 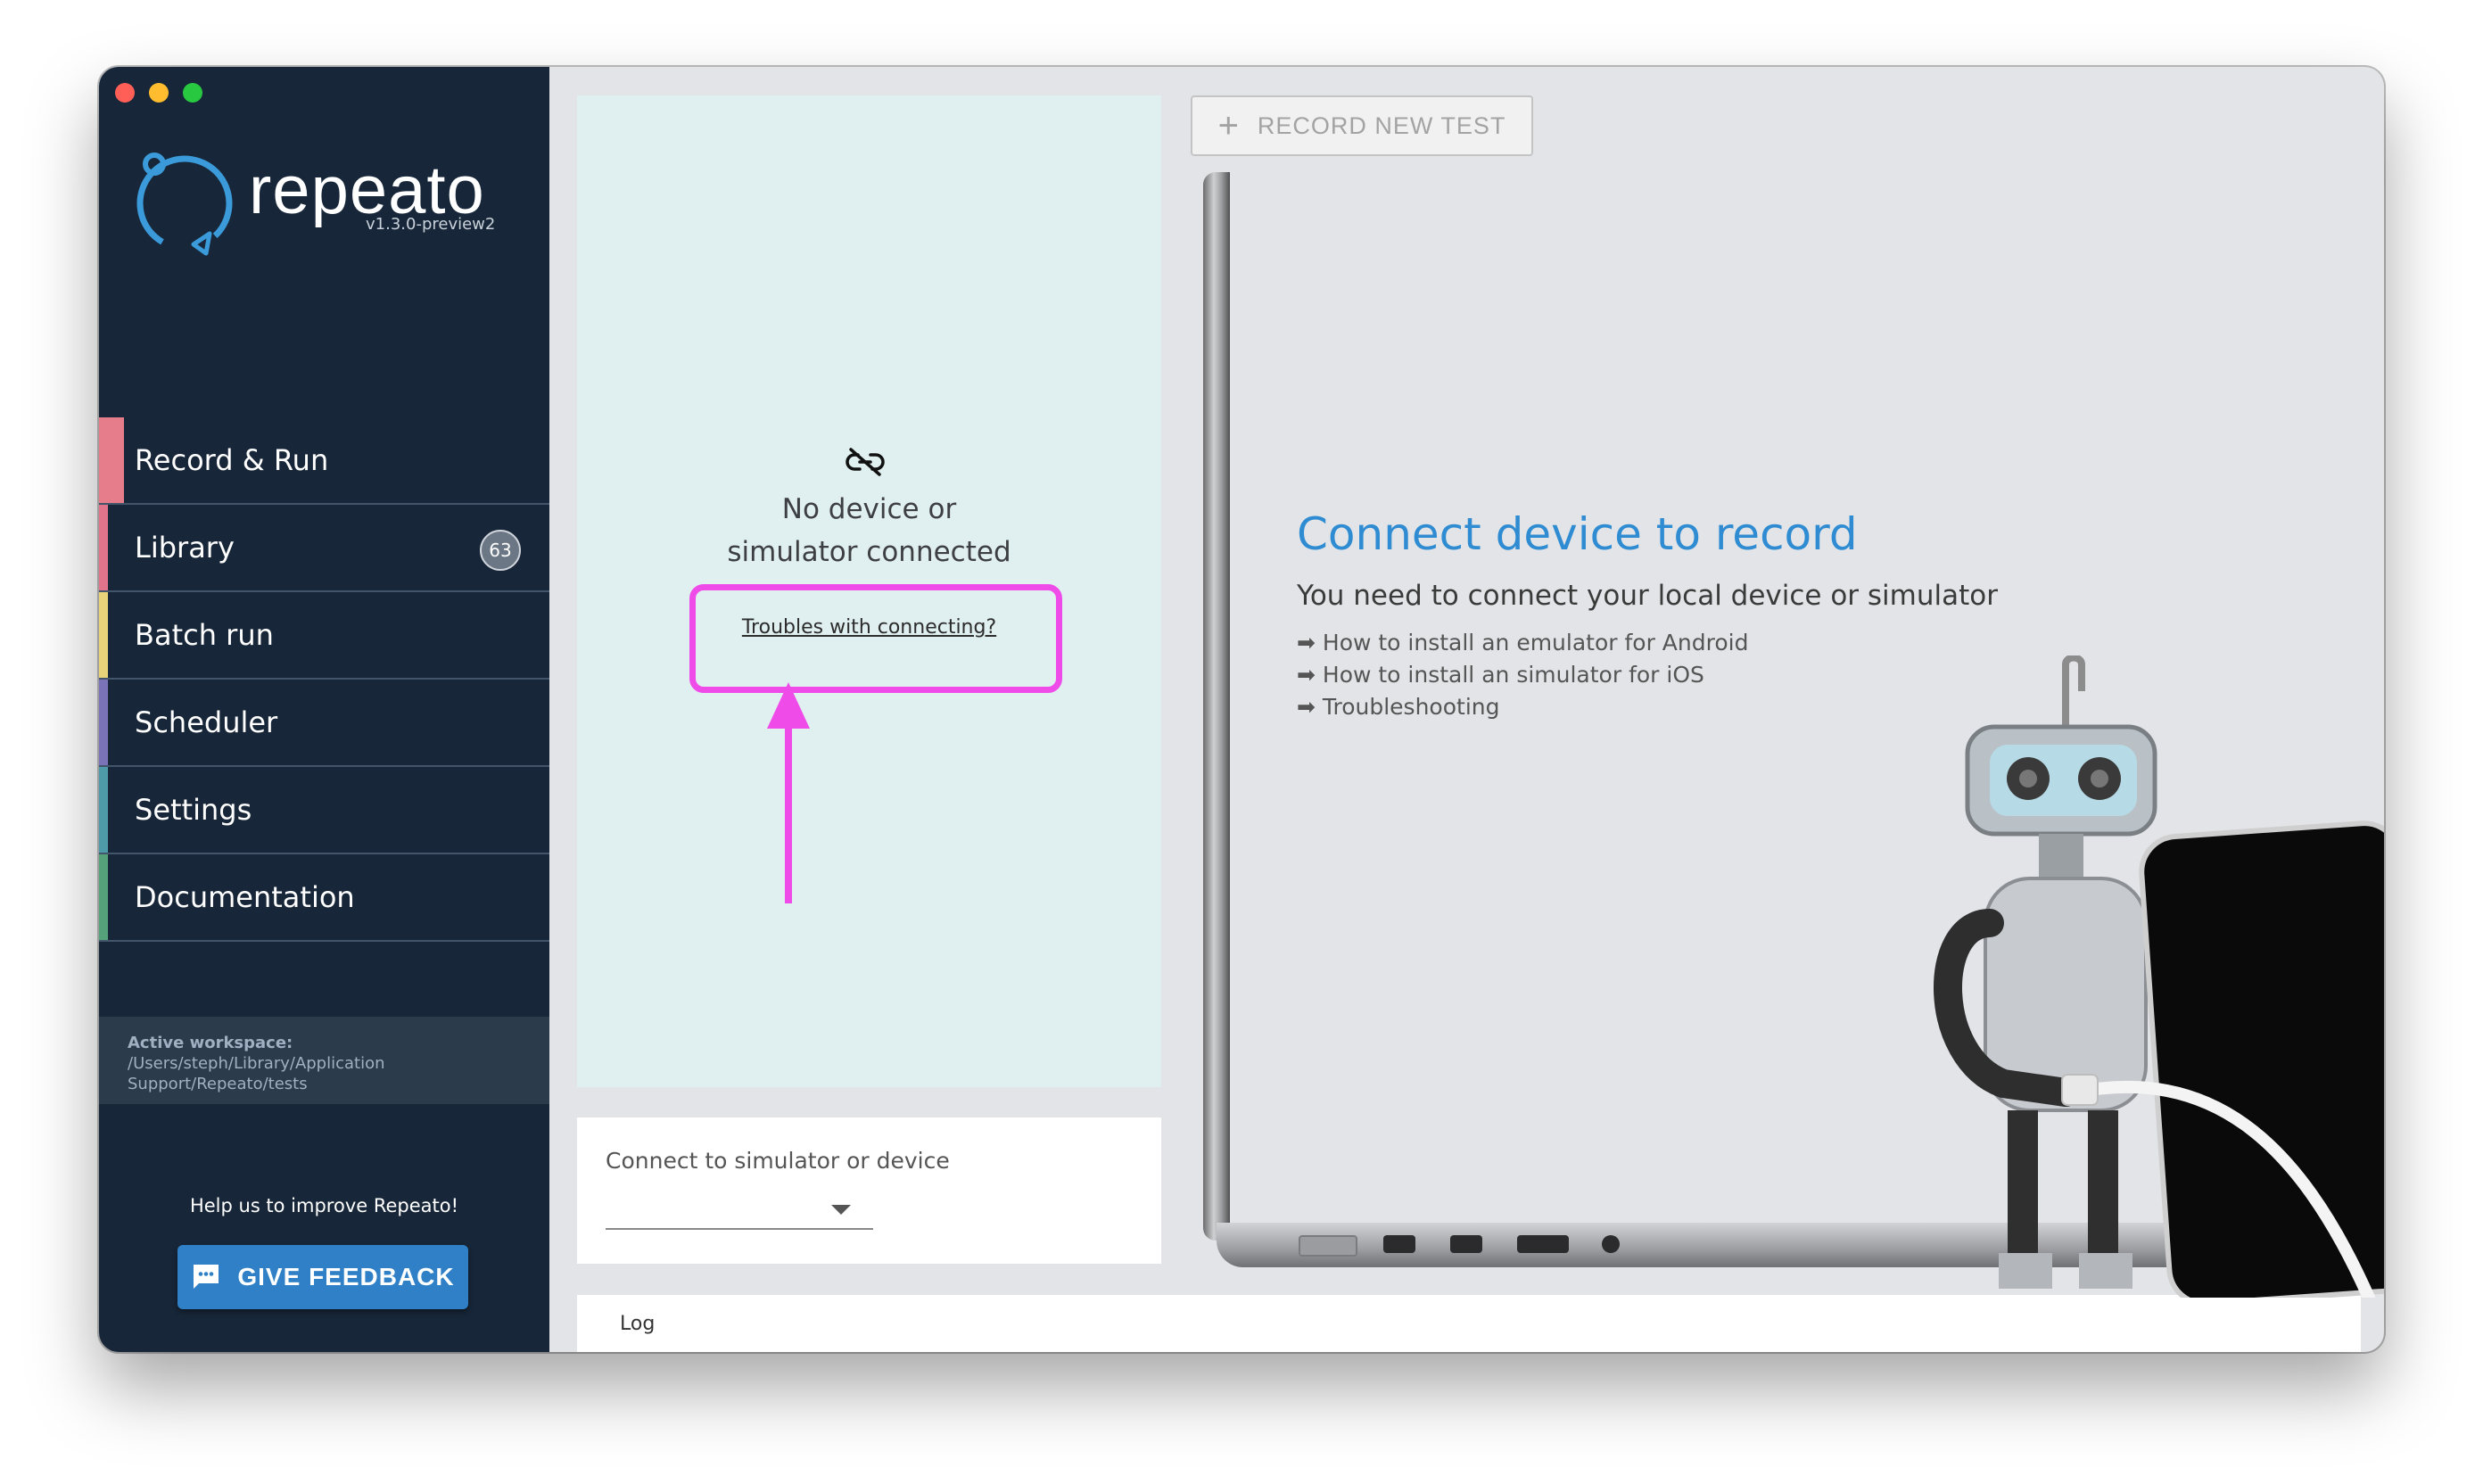 I want to click on no-device-message: No device or simulator connected, so click(x=869, y=530).